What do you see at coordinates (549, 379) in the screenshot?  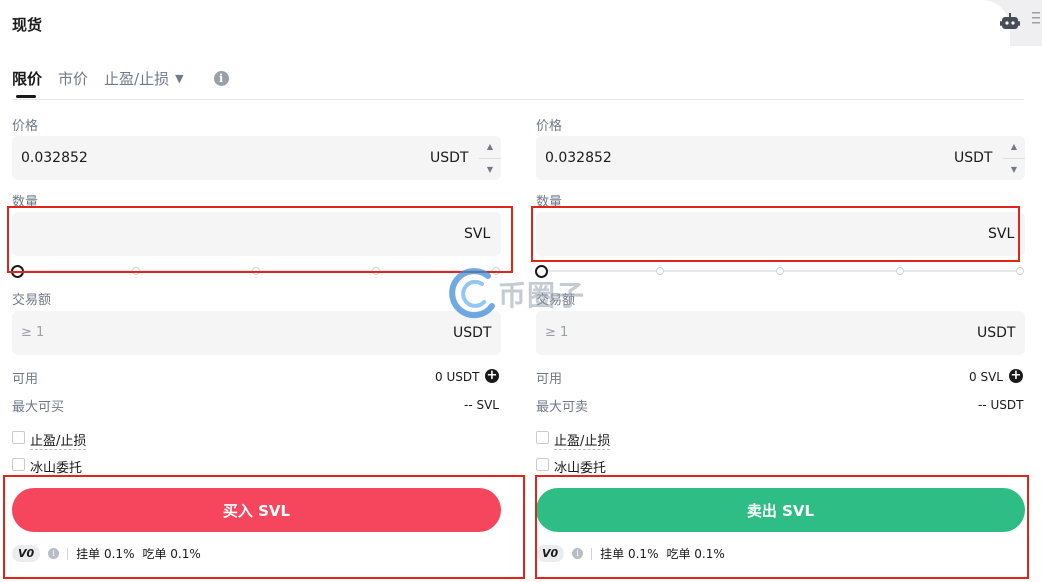 I see `sell-available-label: 可用` at bounding box center [549, 379].